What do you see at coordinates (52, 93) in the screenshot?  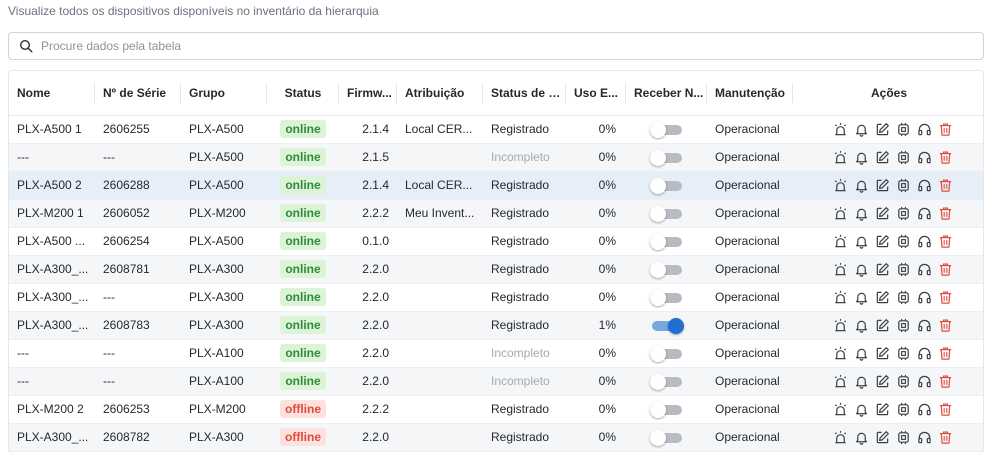 I see `column-header-nome: Nome` at bounding box center [52, 93].